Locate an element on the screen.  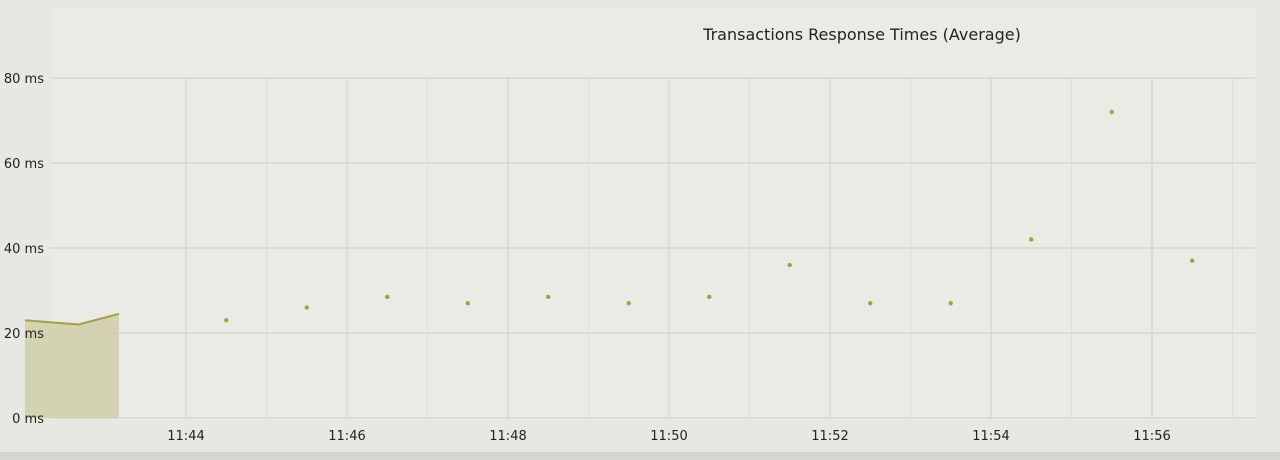
bottom-border is located at coordinates (640, 456).